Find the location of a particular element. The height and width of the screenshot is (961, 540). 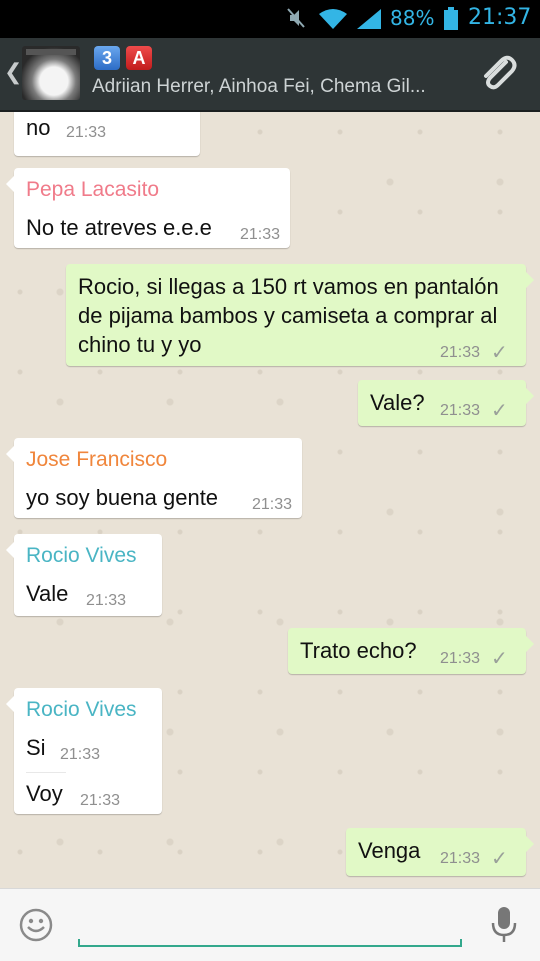

message-bubble-incoming: Rocio Vives Vale 21:33 is located at coordinates (84, 575).